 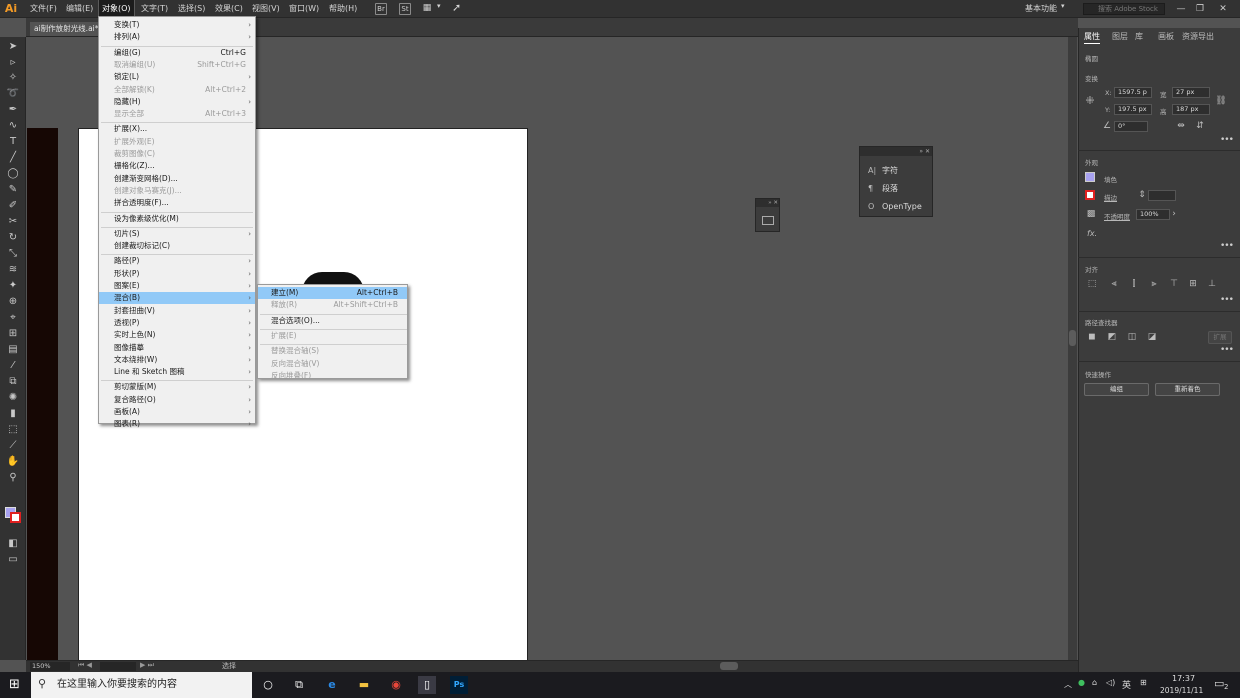 What do you see at coordinates (299, 685) in the screenshot?
I see `task-view-icon: ⧉` at bounding box center [299, 685].